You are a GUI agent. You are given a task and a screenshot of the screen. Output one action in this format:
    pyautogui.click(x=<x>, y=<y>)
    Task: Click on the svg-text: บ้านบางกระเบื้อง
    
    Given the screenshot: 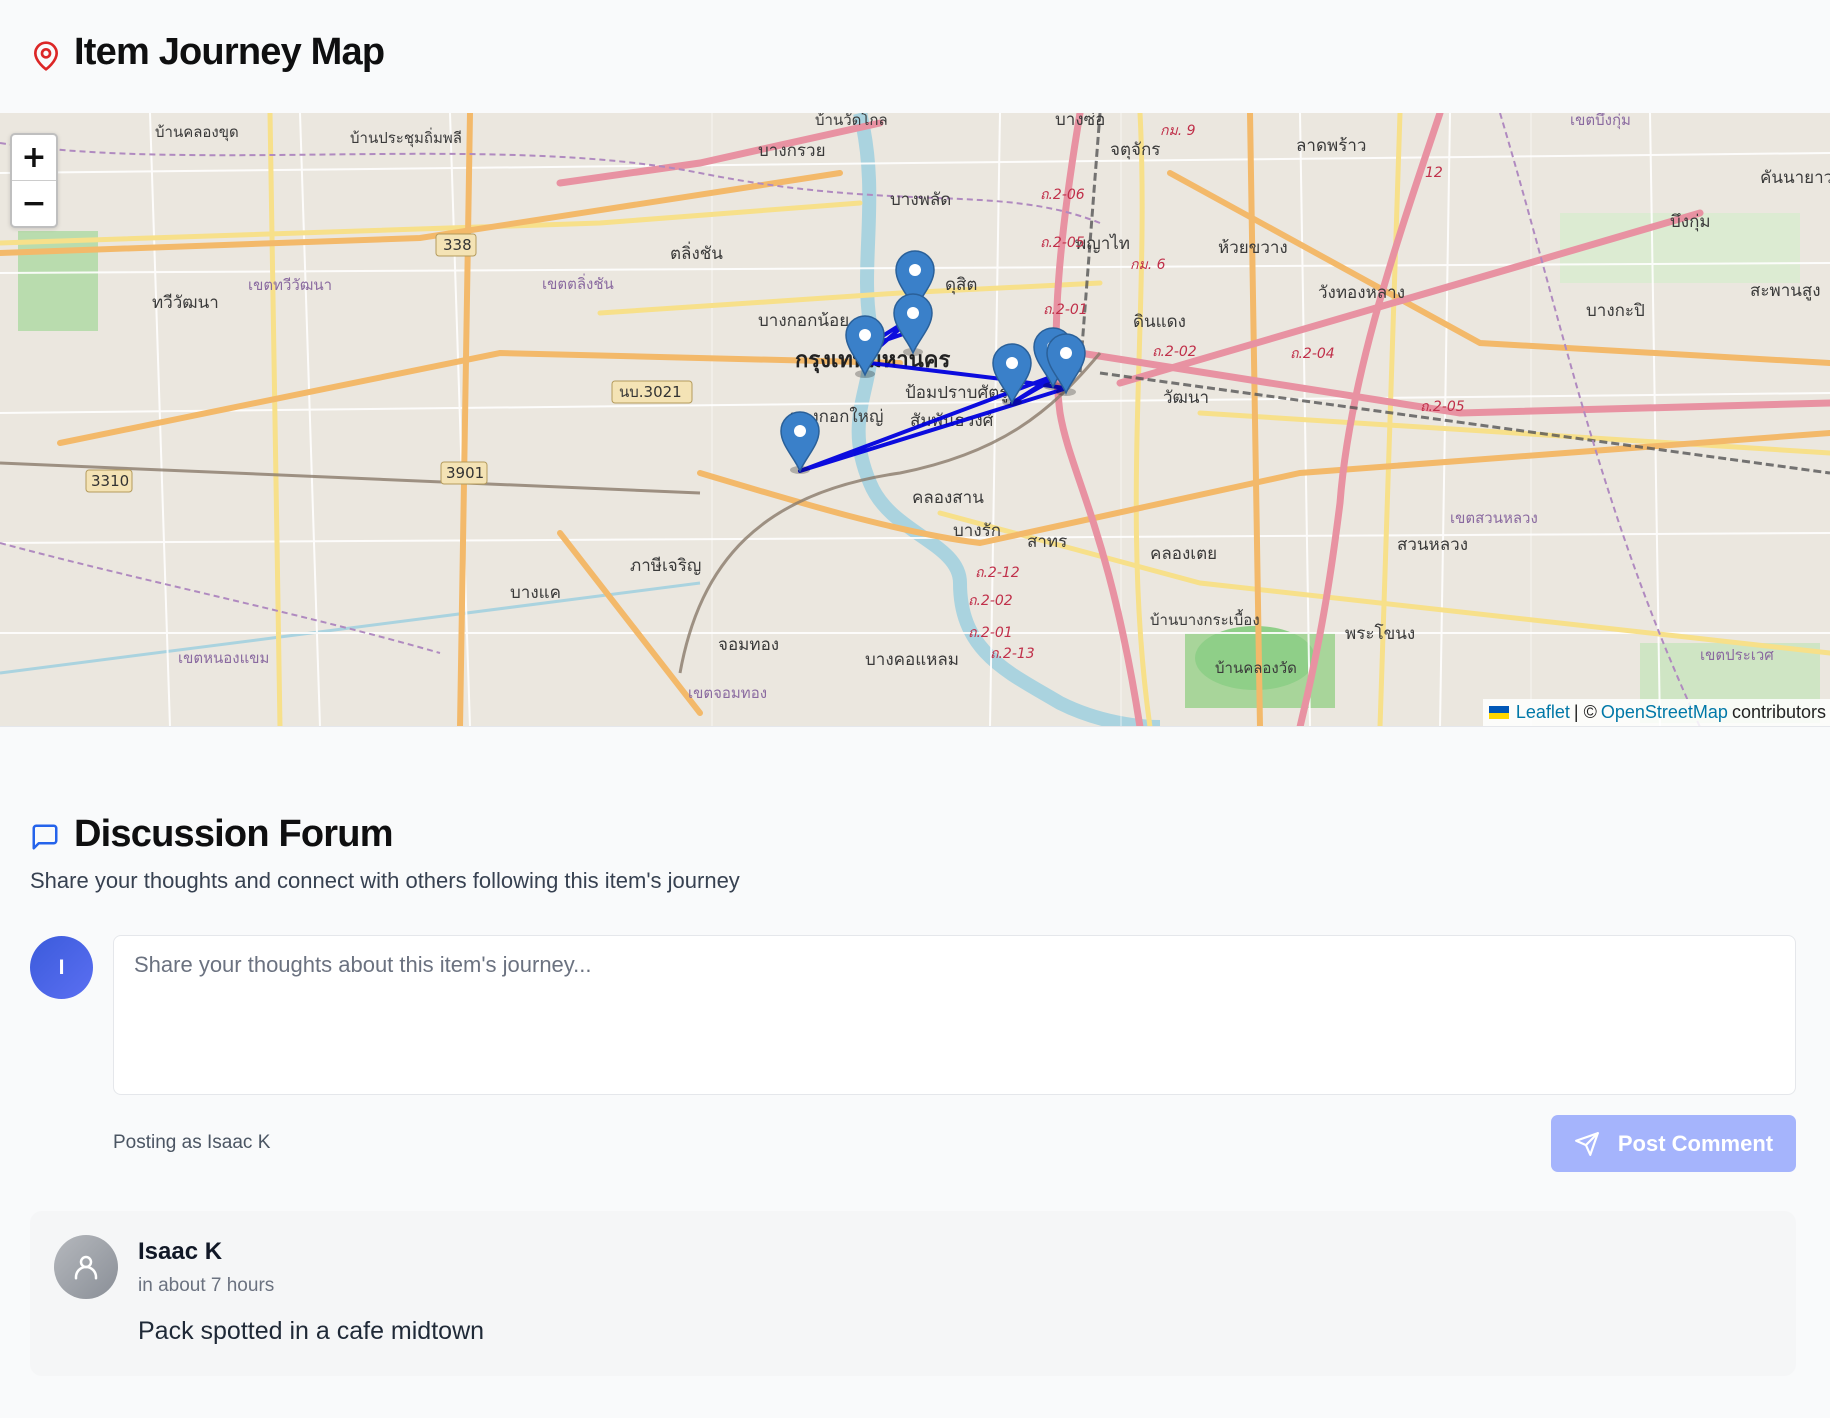 What is the action you would take?
    pyautogui.click(x=1205, y=619)
    